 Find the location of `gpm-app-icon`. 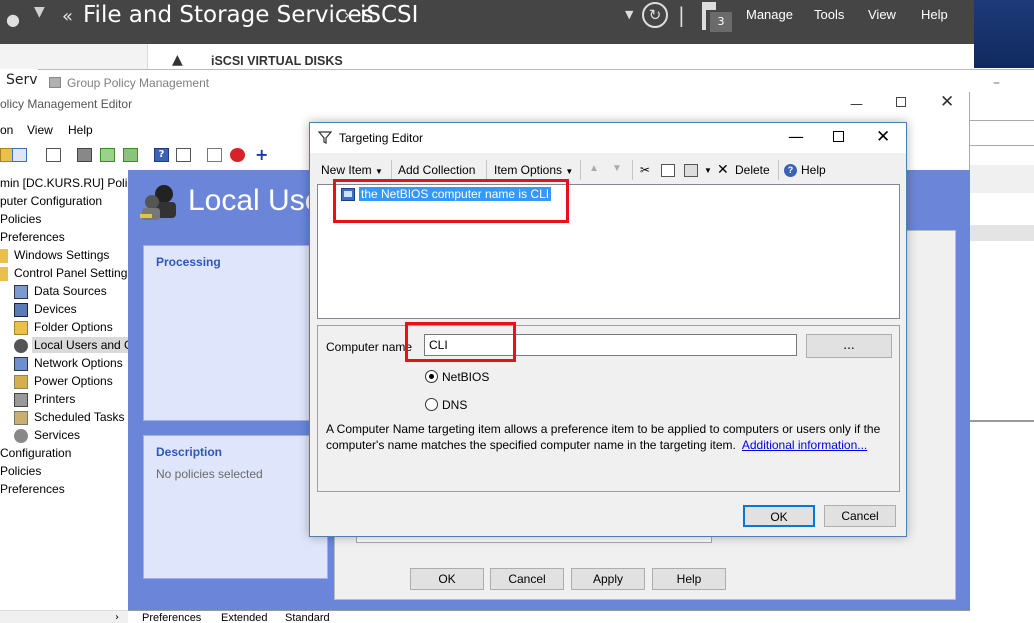

gpm-app-icon is located at coordinates (55, 82).